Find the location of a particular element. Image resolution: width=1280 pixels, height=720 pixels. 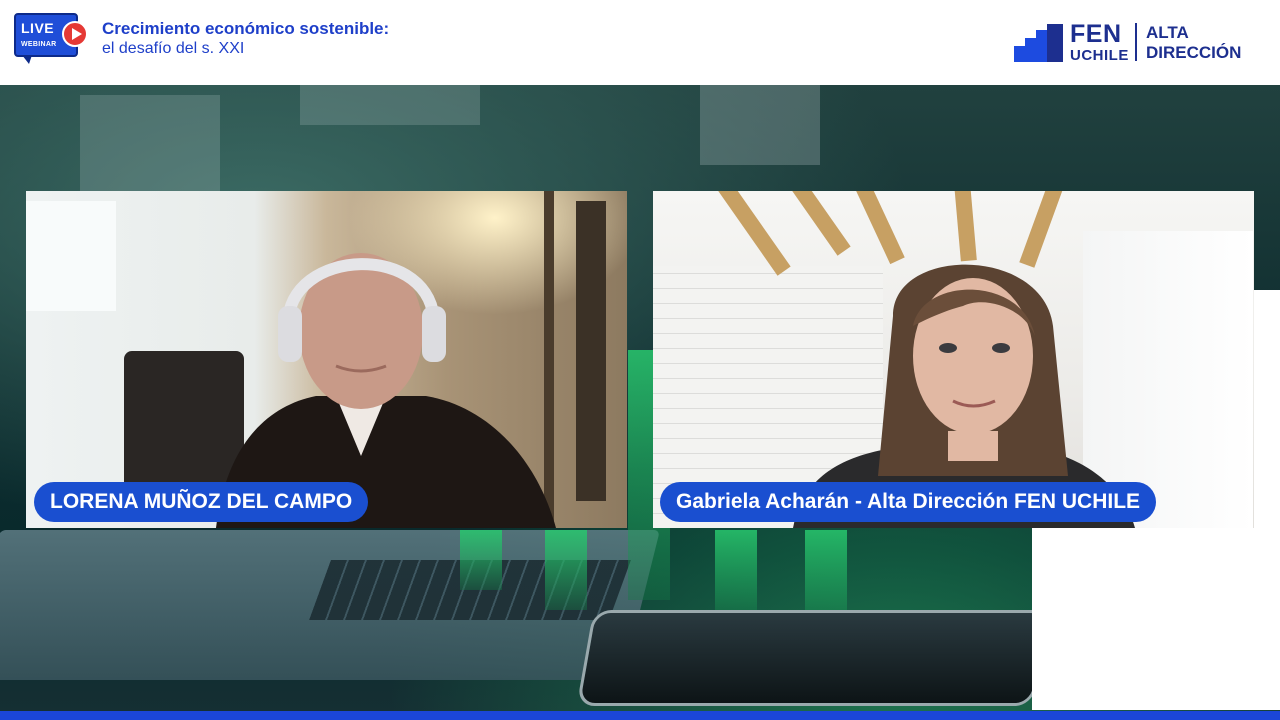

logo-divider is located at coordinates (1136, 42).